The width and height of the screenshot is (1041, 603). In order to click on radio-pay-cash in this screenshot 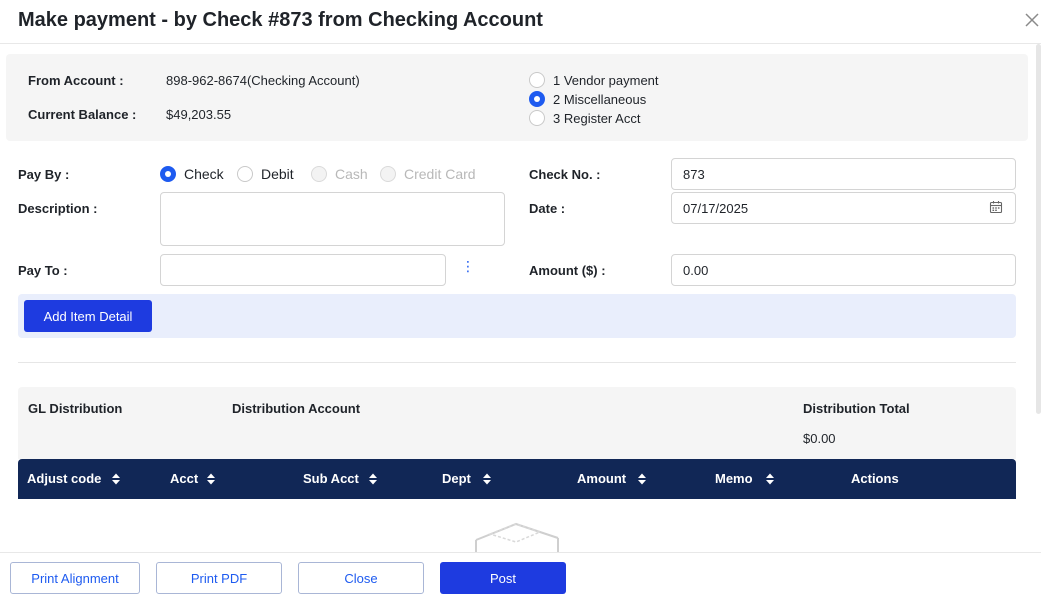, I will do `click(319, 174)`.